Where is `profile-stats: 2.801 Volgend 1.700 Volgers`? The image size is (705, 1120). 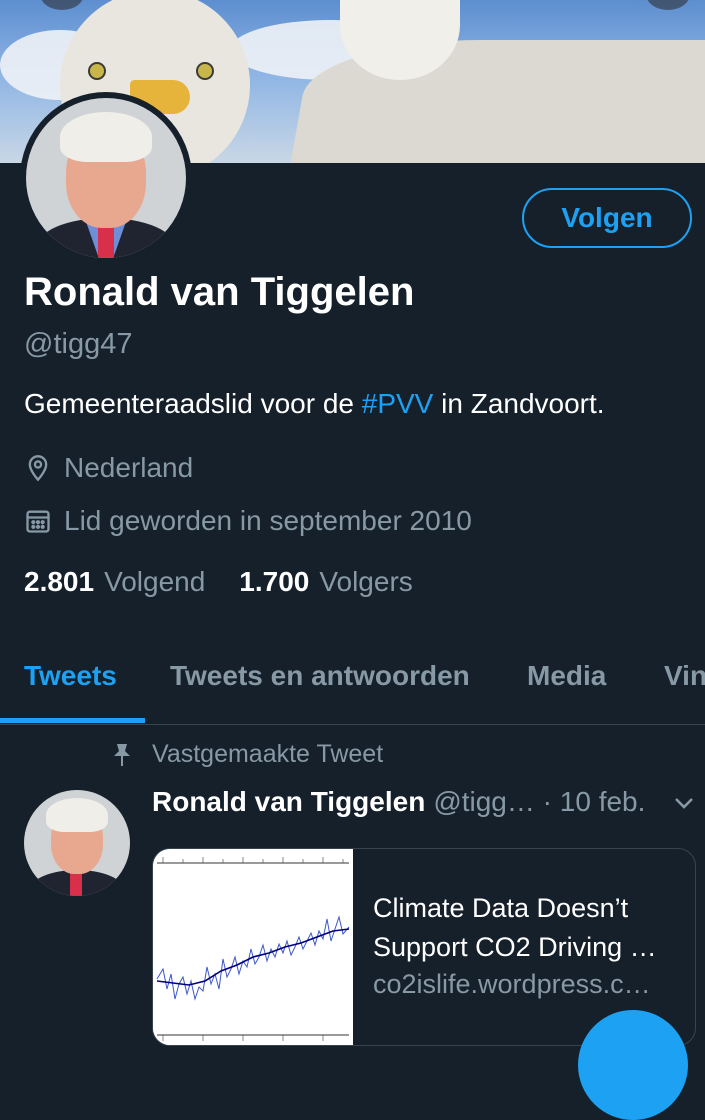
profile-stats: 2.801 Volgend 1.700 Volgers is located at coordinates (235, 582).